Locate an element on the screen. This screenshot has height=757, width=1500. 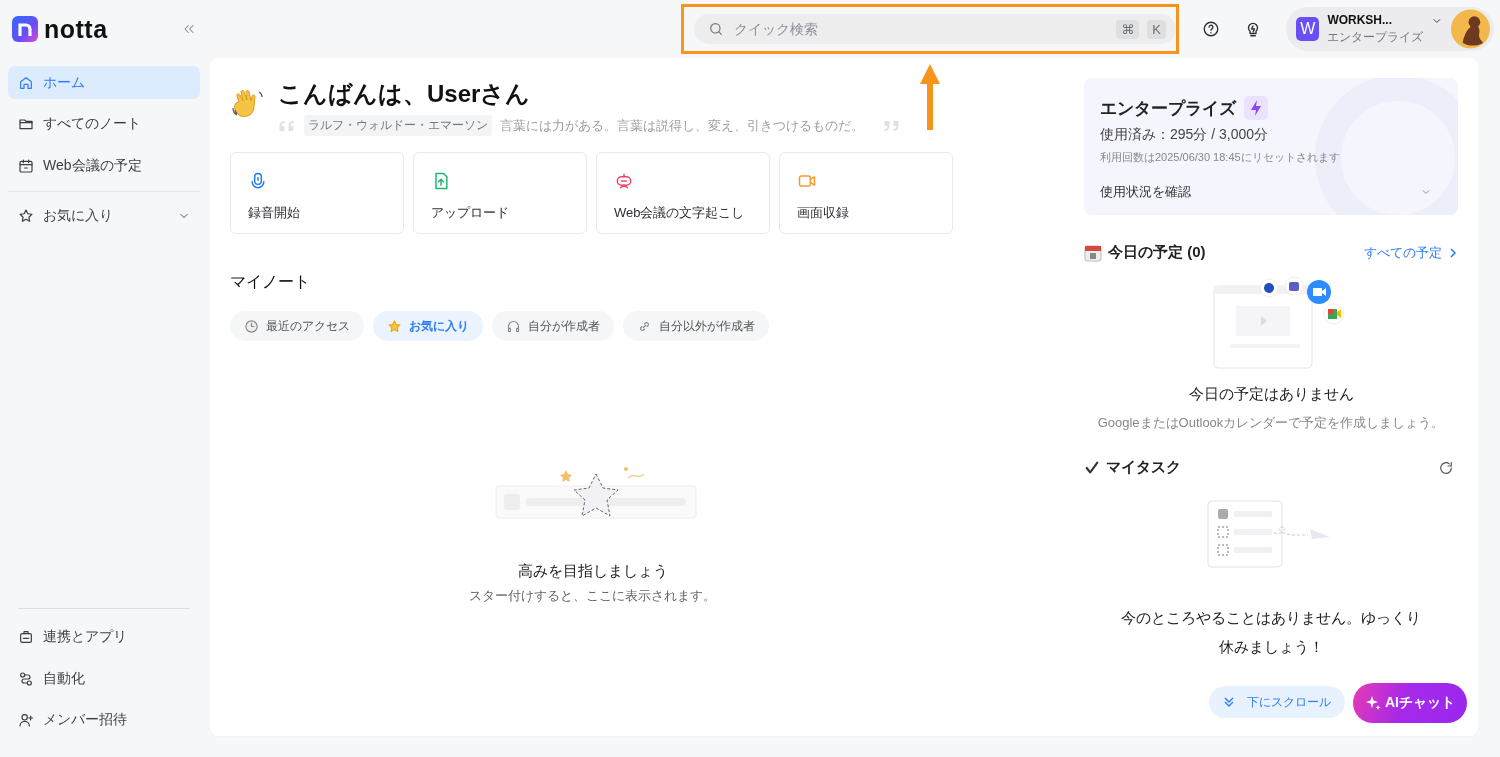
key-hint: ⌘ is located at coordinates (1128, 29).